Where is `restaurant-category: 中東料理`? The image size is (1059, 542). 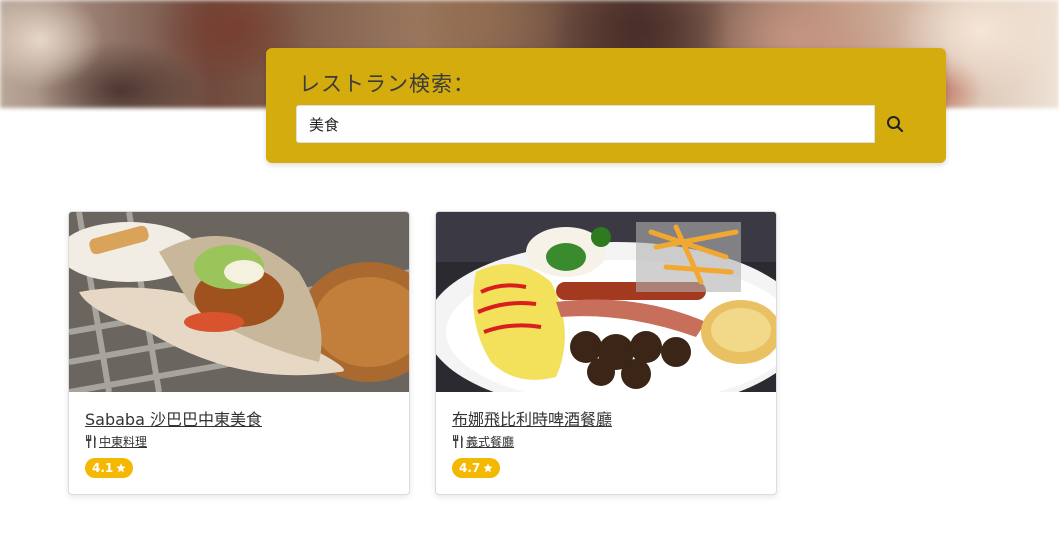
restaurant-category: 中東料理 is located at coordinates (116, 441).